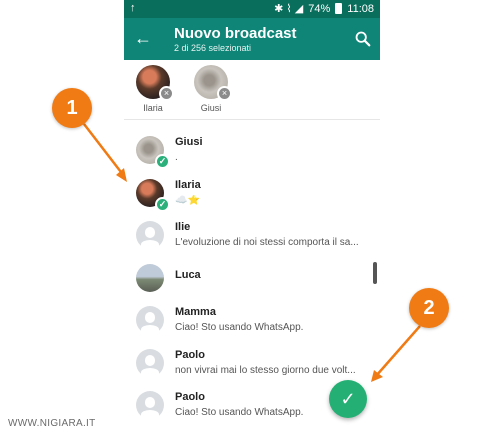 This screenshot has height=440, width=500. I want to click on app-bar: ← Nuovo broadcast 2 di 256 selezionati, so click(252, 39).